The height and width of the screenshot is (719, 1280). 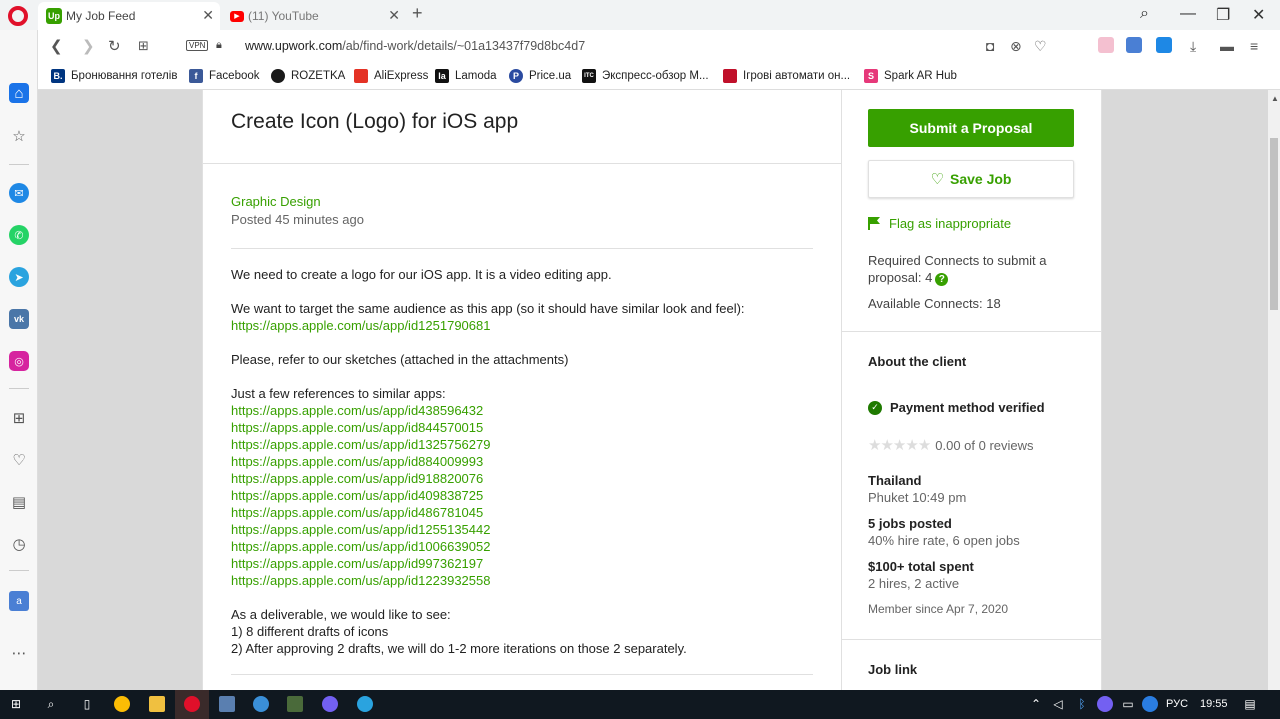 I want to click on keyboard-language: РУС, so click(x=1177, y=704).